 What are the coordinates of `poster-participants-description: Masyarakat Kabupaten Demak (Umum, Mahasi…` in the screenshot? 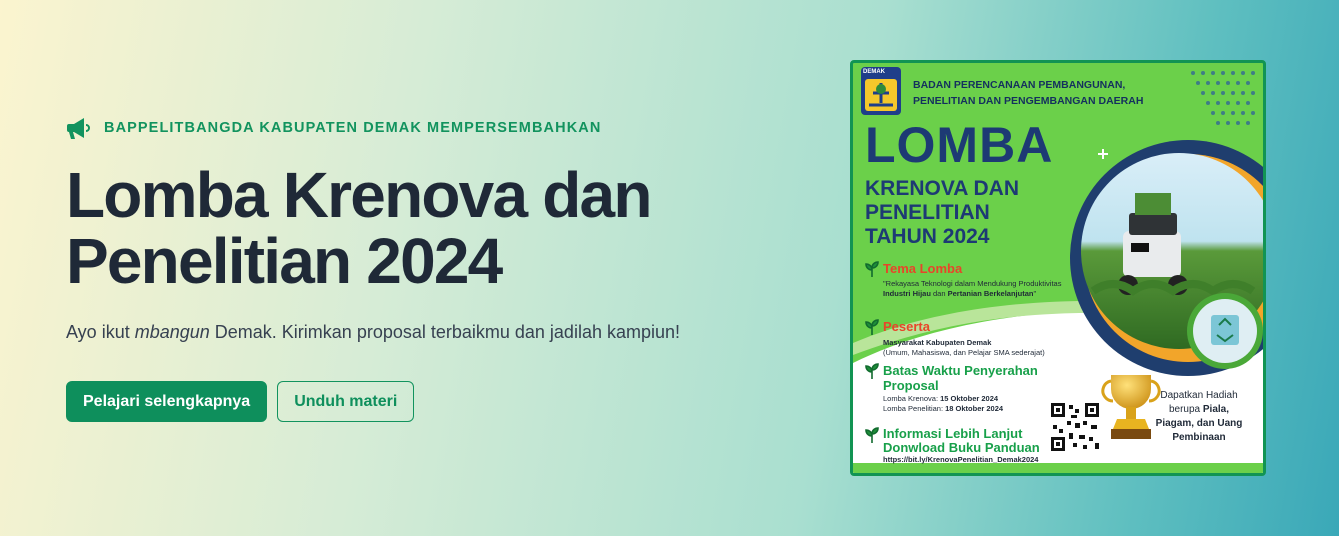 It's located at (983, 348).